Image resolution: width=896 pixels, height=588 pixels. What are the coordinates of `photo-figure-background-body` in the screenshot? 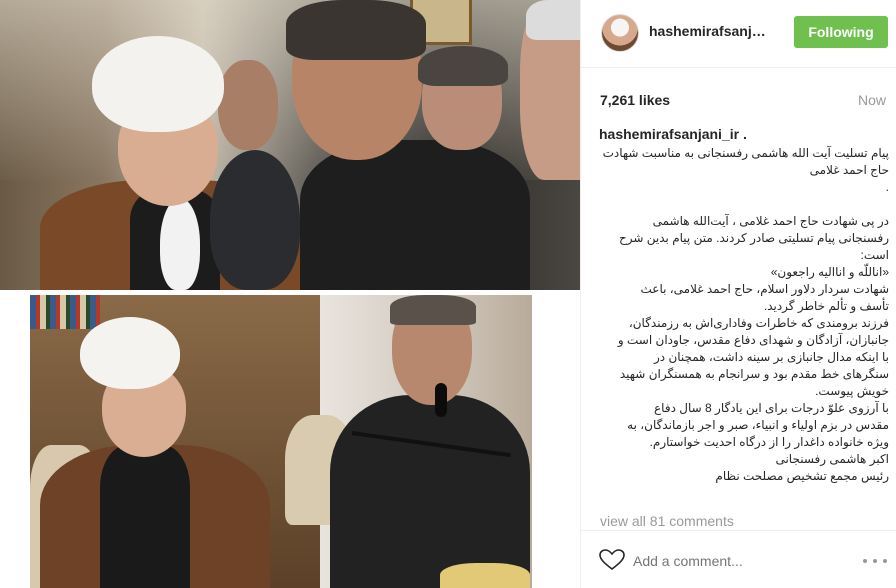 It's located at (255, 220).